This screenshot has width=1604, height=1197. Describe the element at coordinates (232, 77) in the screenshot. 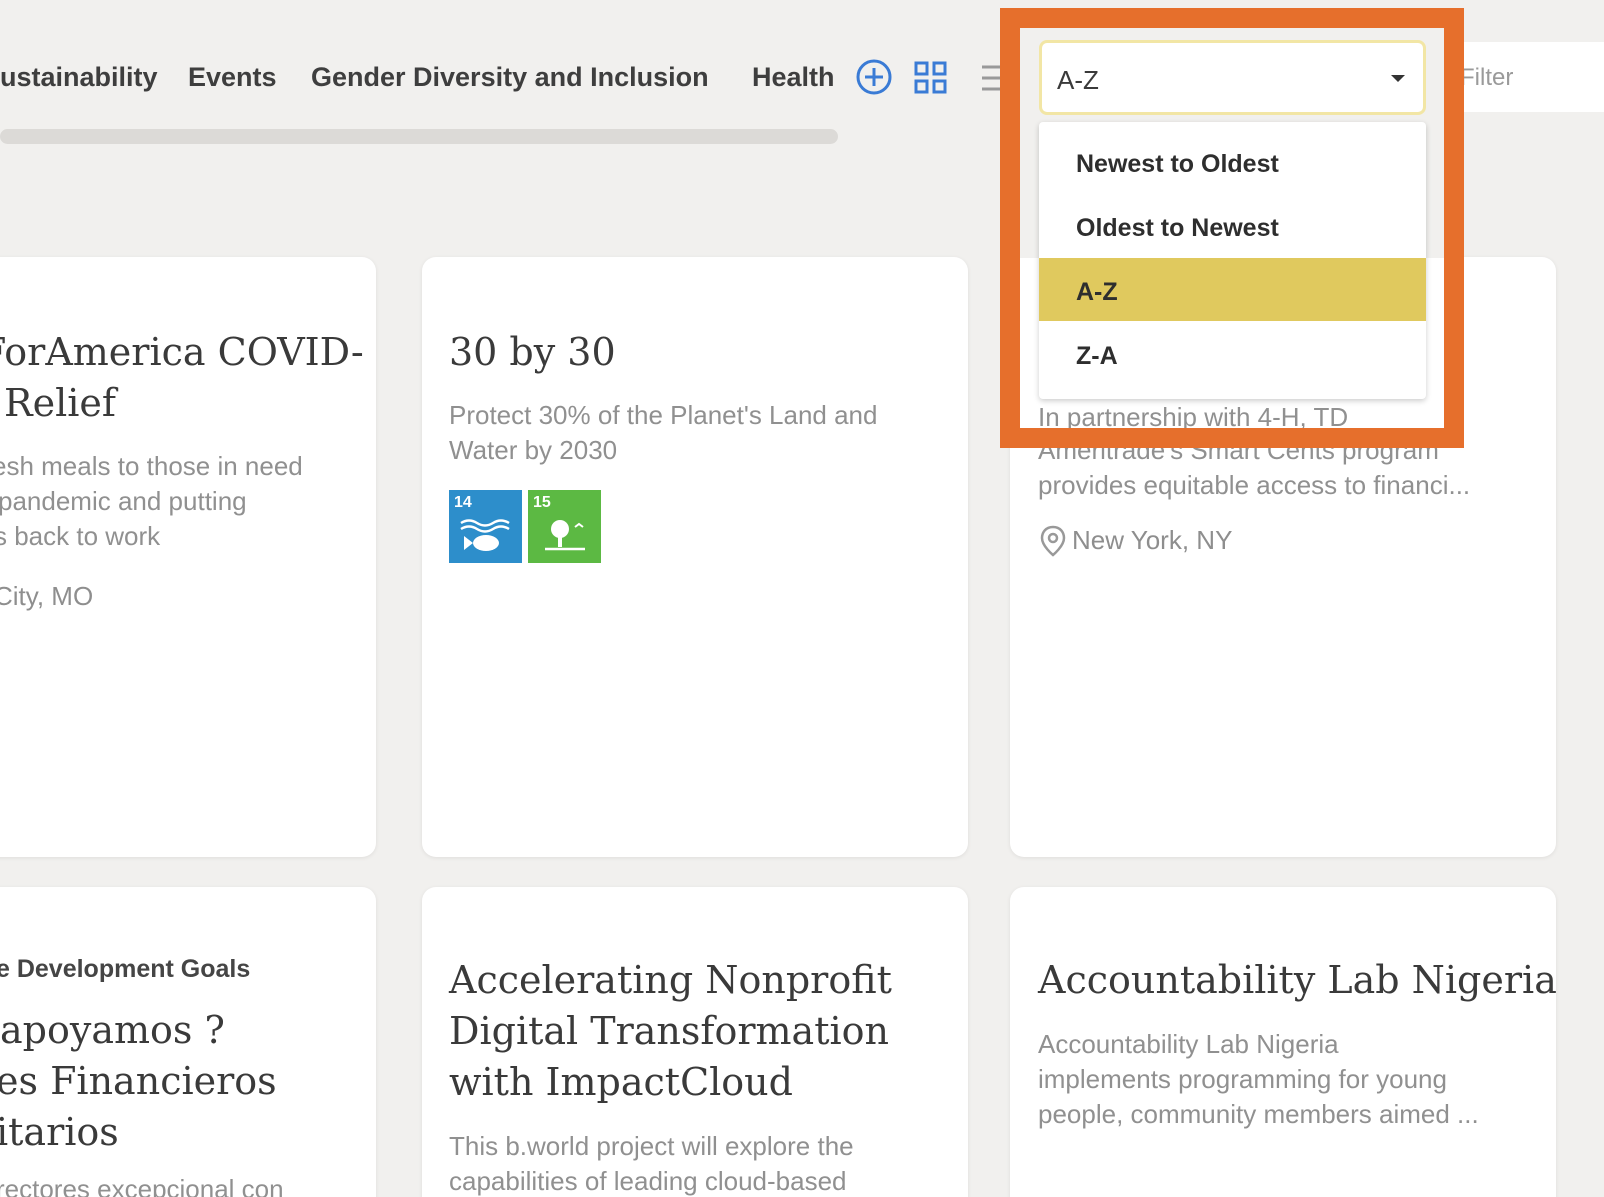

I see `tab-events: Events` at that location.